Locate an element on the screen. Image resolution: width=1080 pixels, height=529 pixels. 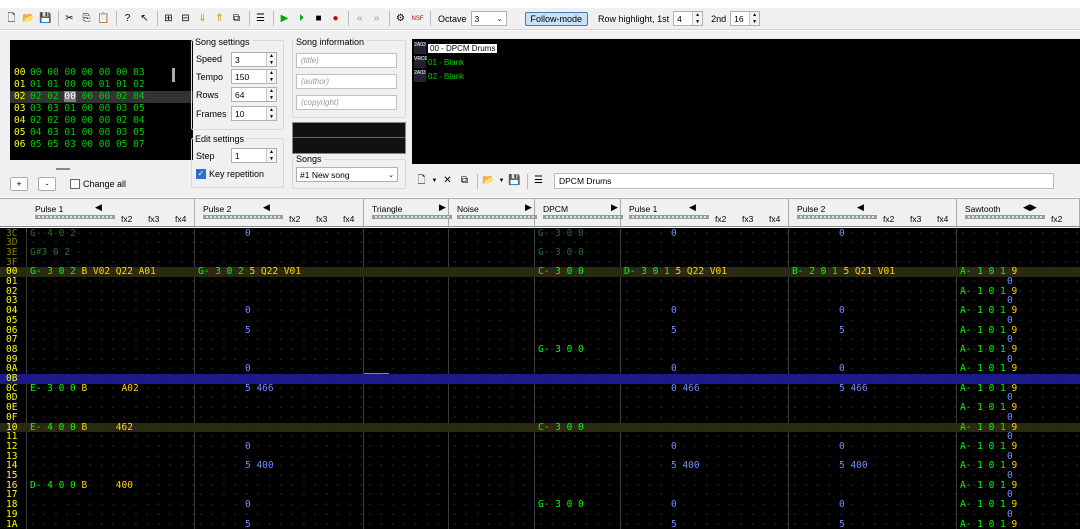
song-select: #1 New song ⌄ is located at coordinates (347, 174).